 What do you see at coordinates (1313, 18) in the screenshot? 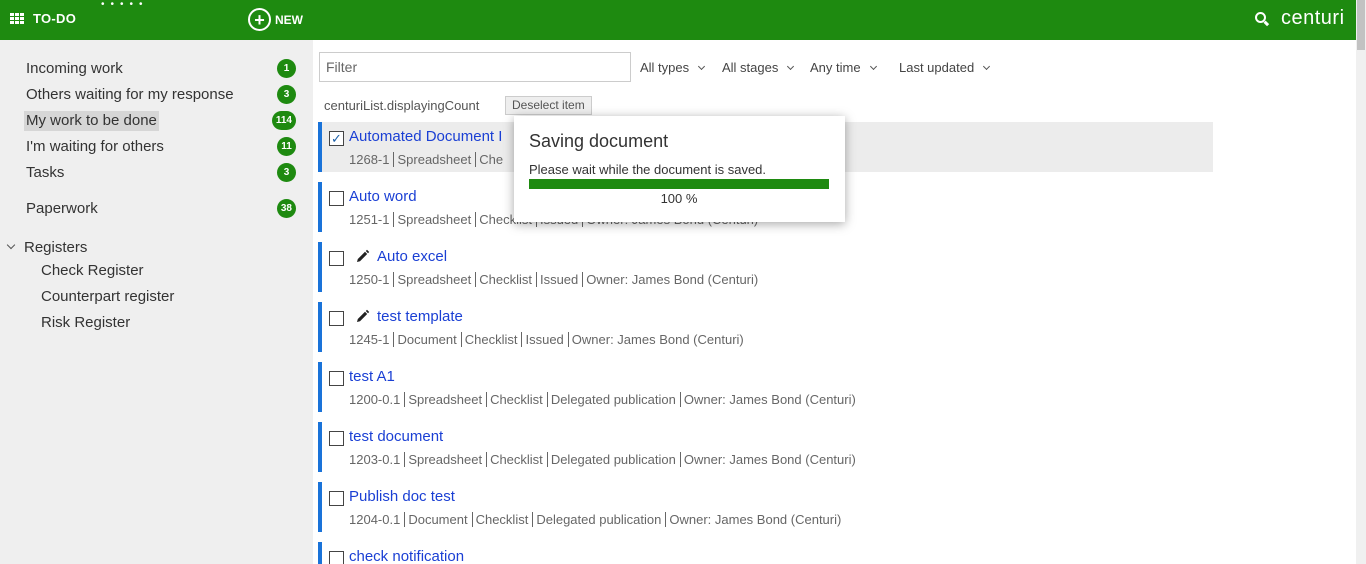
I see `brand-logo: centuri` at bounding box center [1313, 18].